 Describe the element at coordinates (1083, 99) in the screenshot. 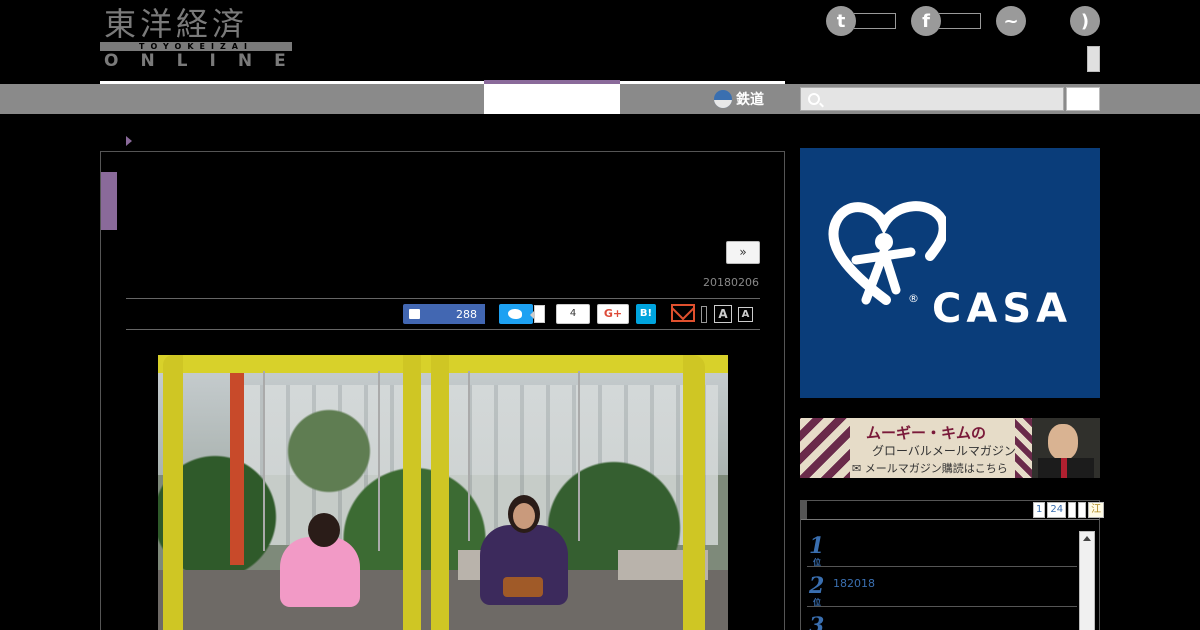

I see `search-button` at that location.